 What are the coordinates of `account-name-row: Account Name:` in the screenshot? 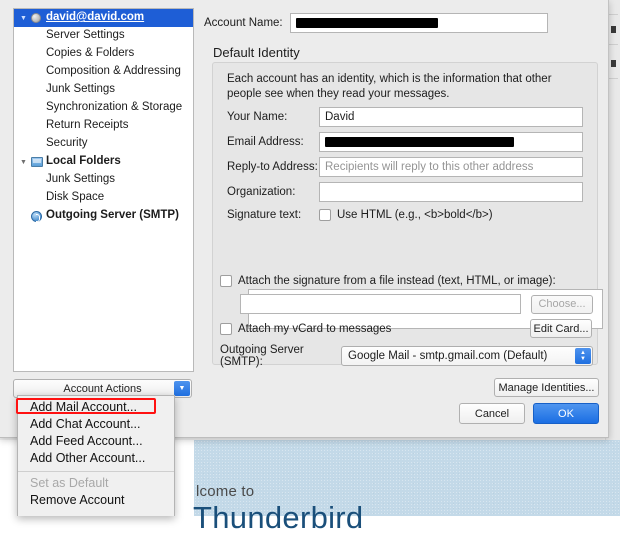 It's located at (376, 23).